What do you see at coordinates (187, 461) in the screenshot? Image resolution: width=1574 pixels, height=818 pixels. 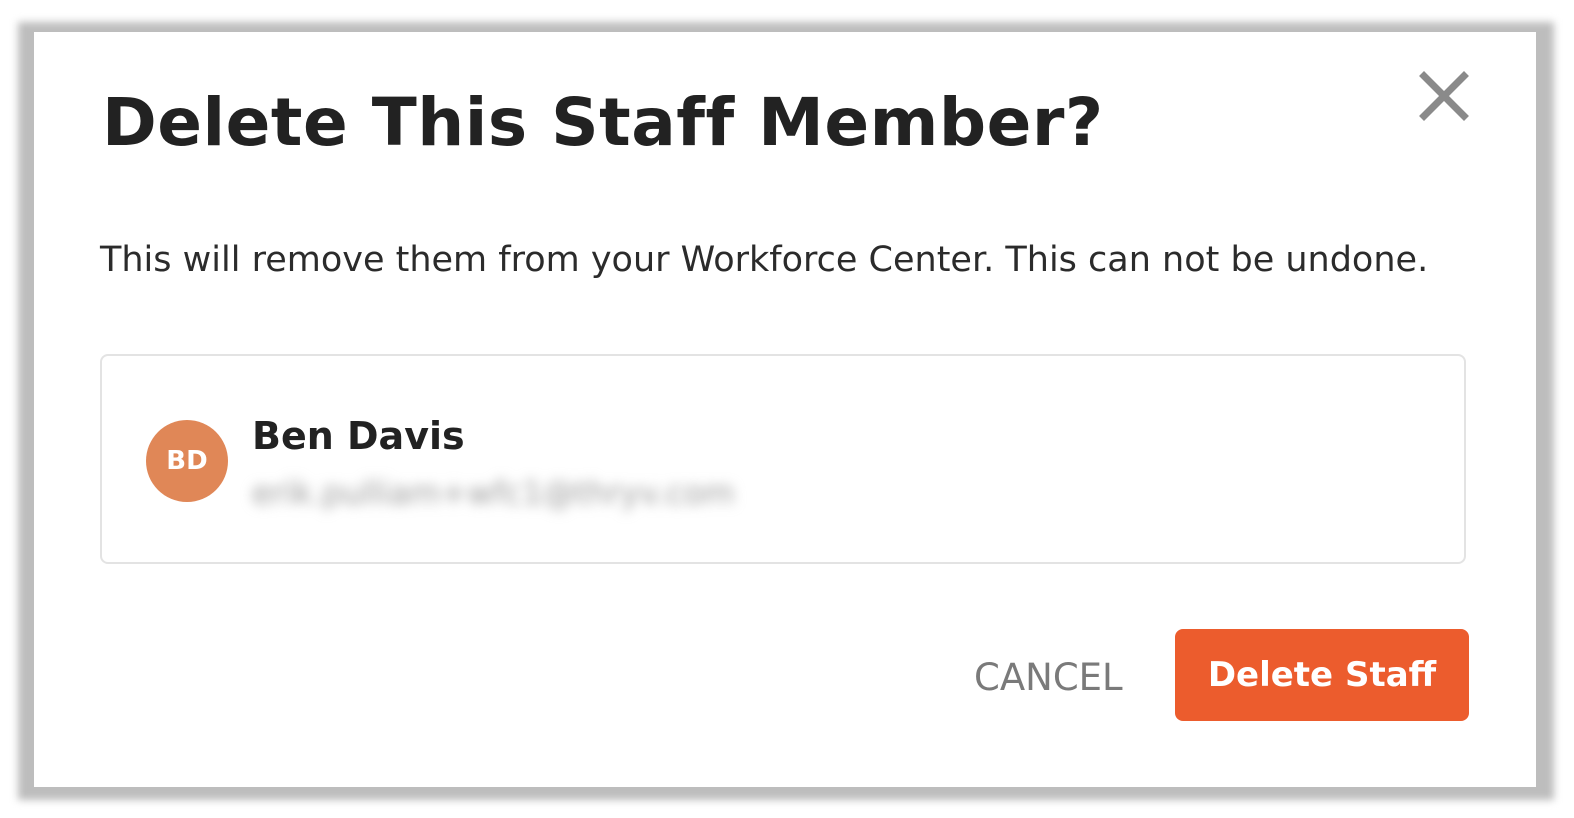 I see `avatar: BD` at bounding box center [187, 461].